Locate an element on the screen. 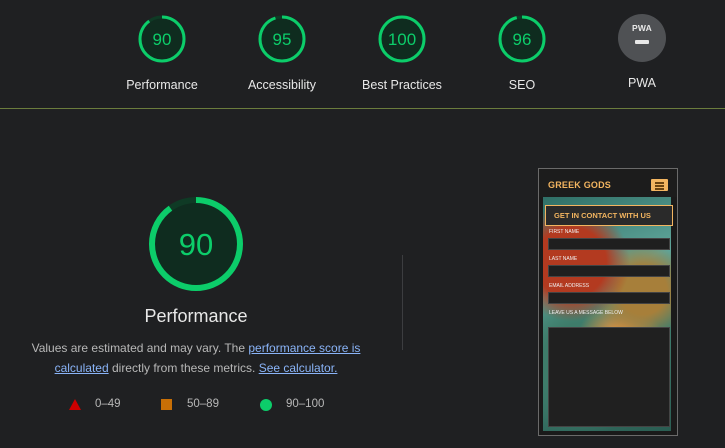  gauge-best-practices: 100 Best Practices is located at coordinates (402, 53).